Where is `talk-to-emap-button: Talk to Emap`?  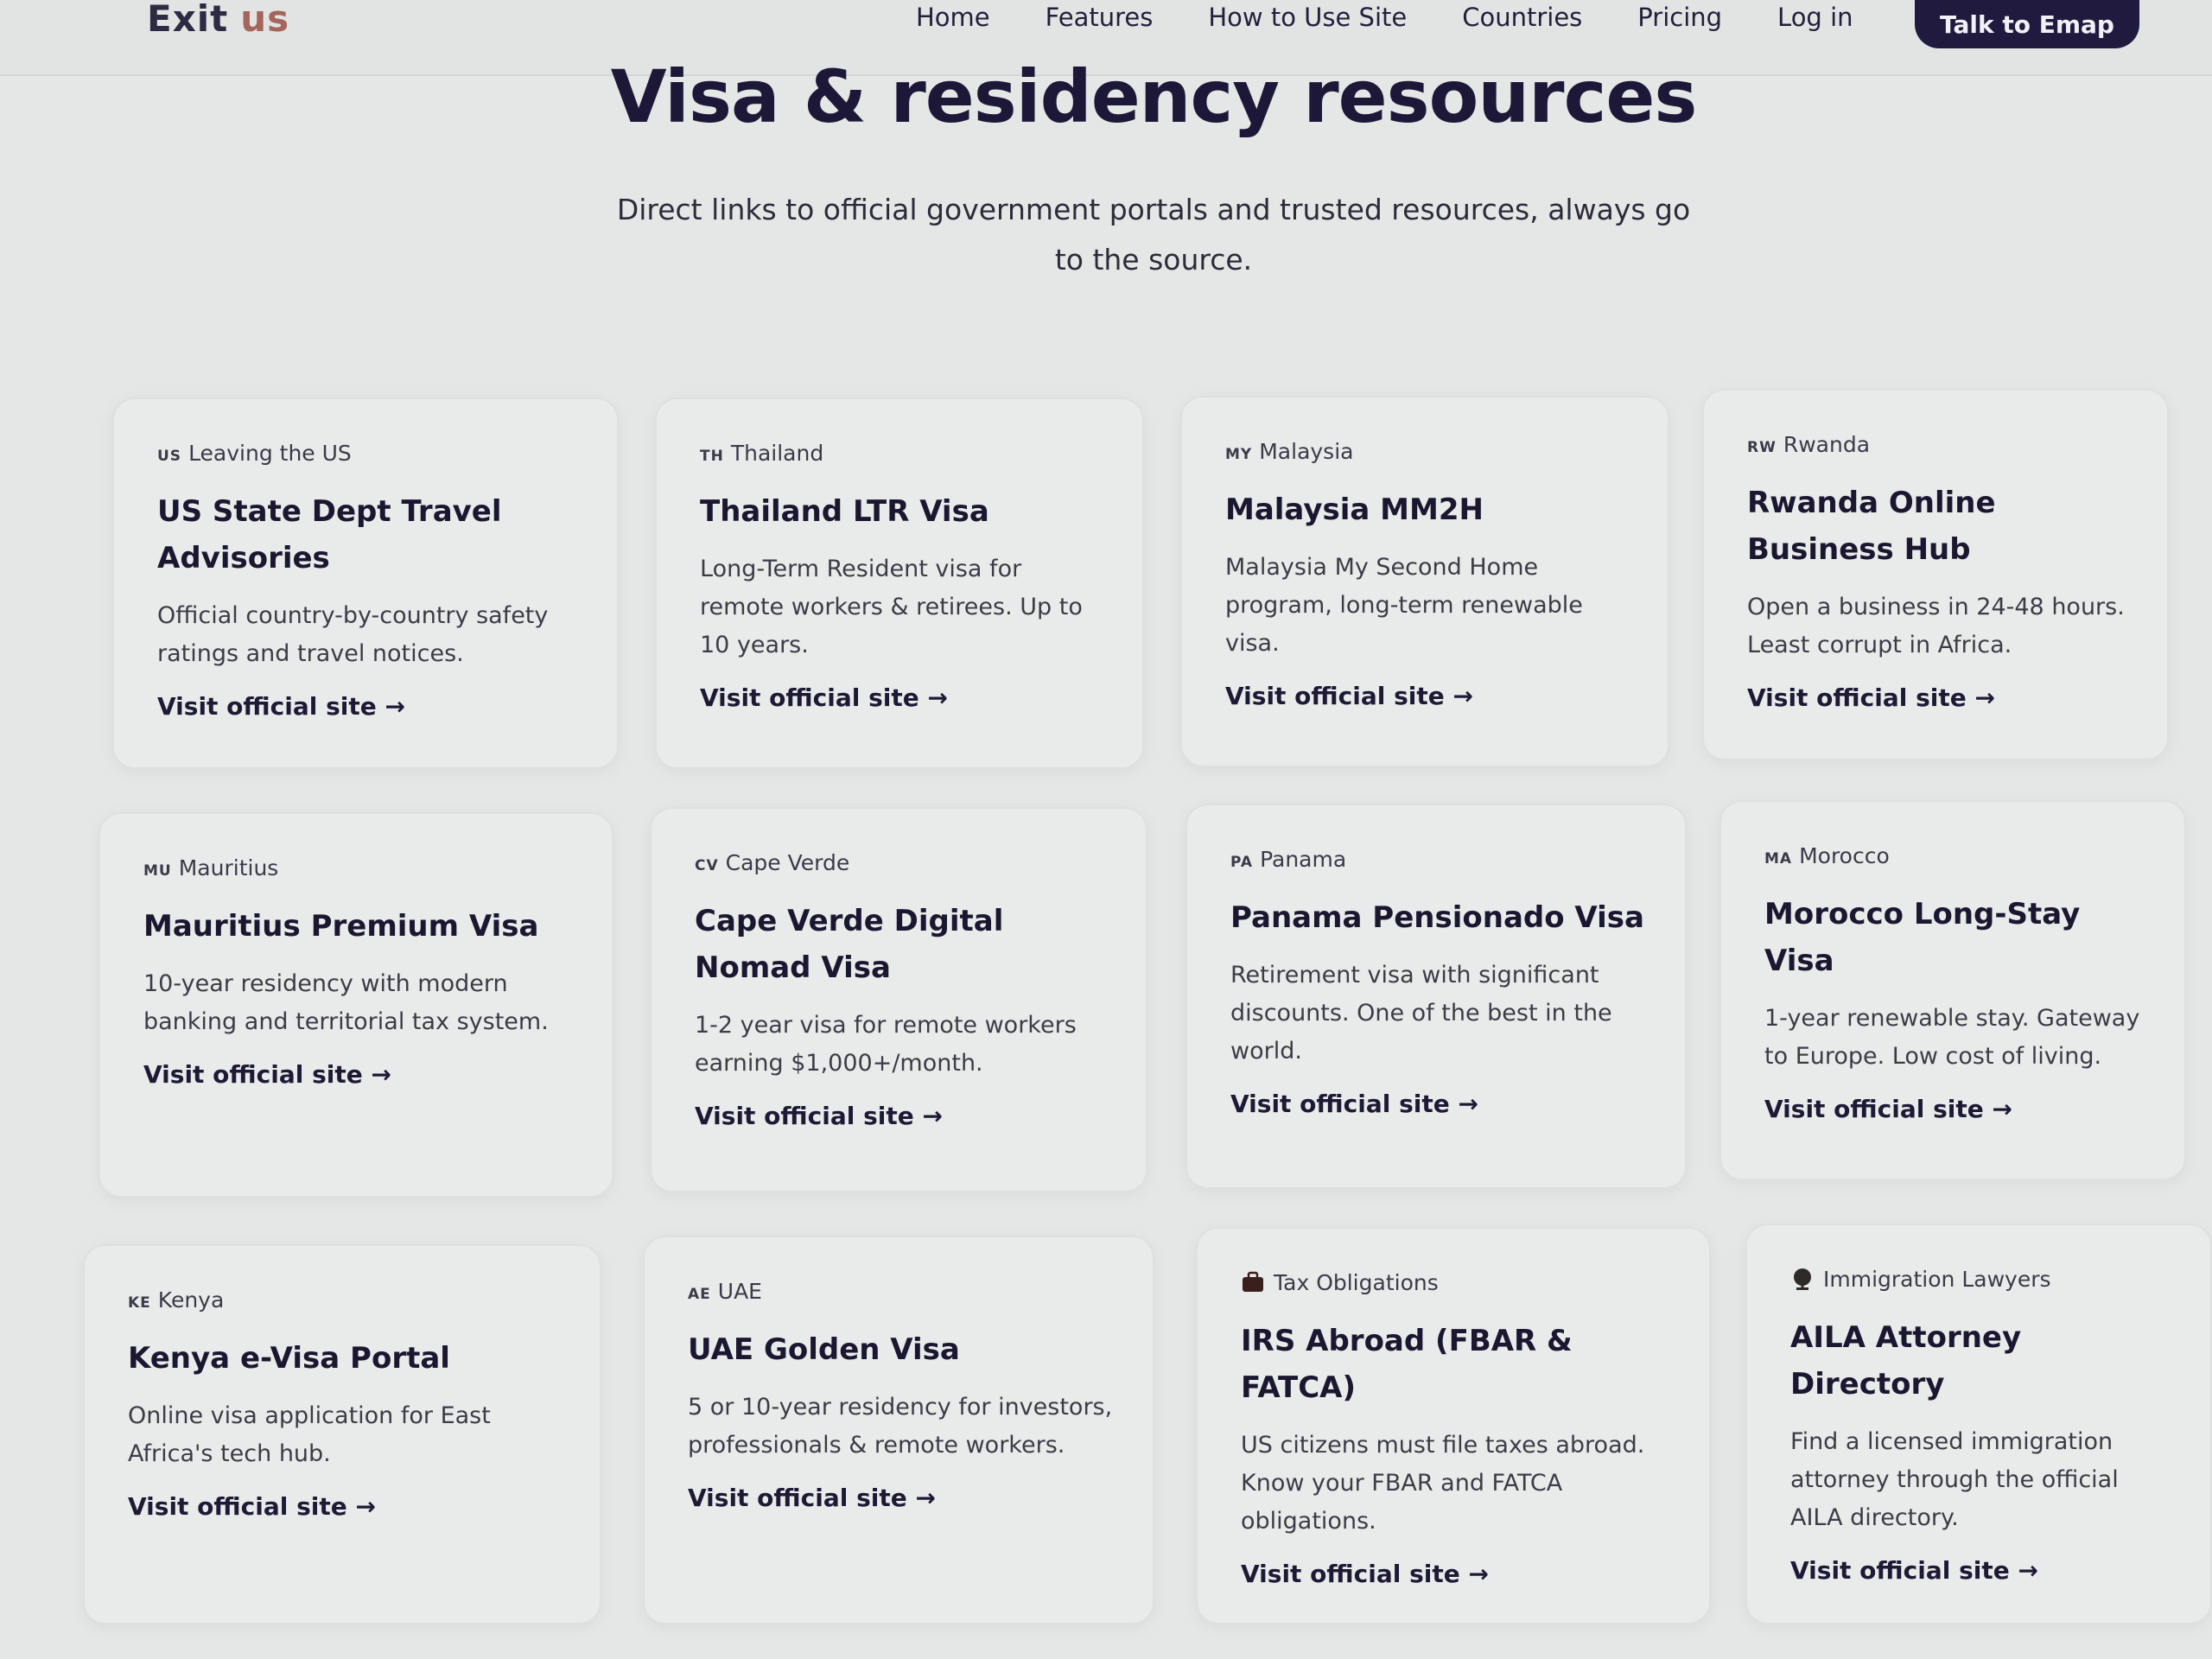
talk-to-emap-button: Talk to Emap is located at coordinates (2027, 24).